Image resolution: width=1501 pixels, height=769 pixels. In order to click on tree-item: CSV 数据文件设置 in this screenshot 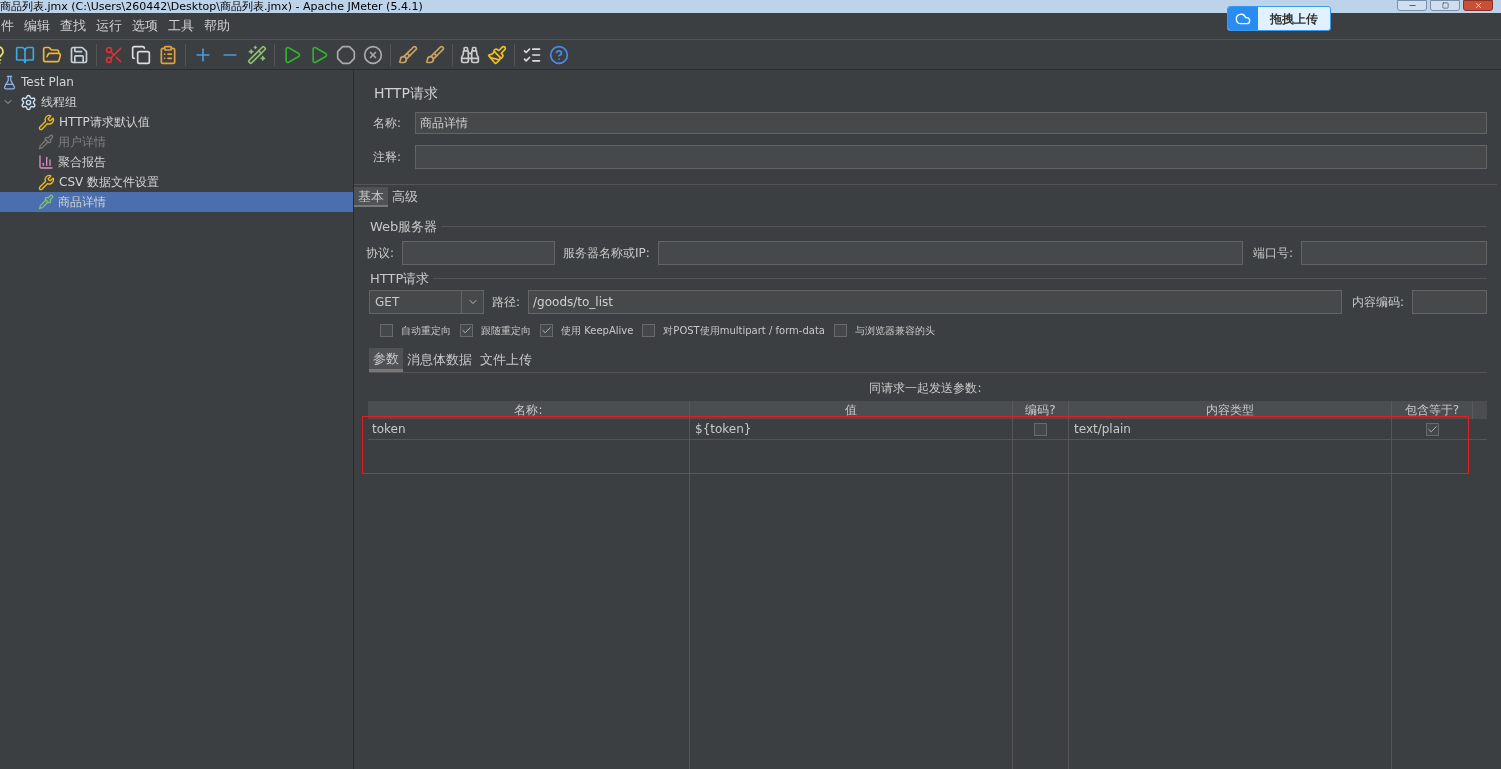, I will do `click(176, 182)`.